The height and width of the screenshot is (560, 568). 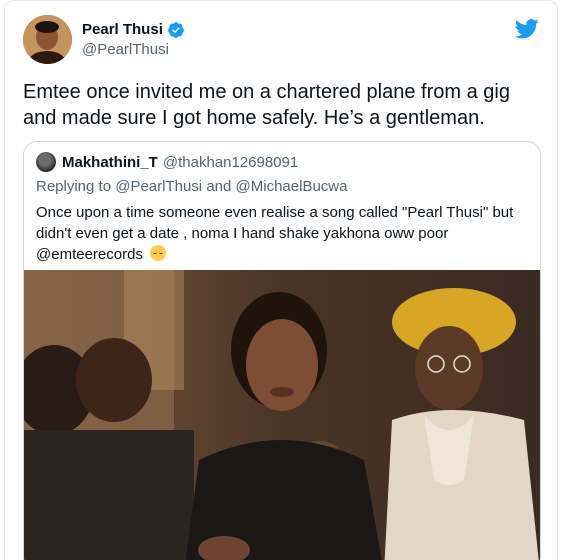 I want to click on author-avatar, so click(x=47, y=39).